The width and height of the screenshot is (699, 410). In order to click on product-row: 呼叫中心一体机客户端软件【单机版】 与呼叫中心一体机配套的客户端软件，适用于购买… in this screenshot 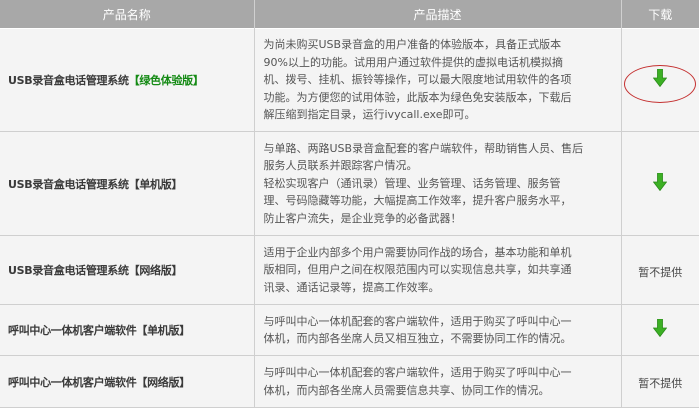, I will do `click(349, 330)`.